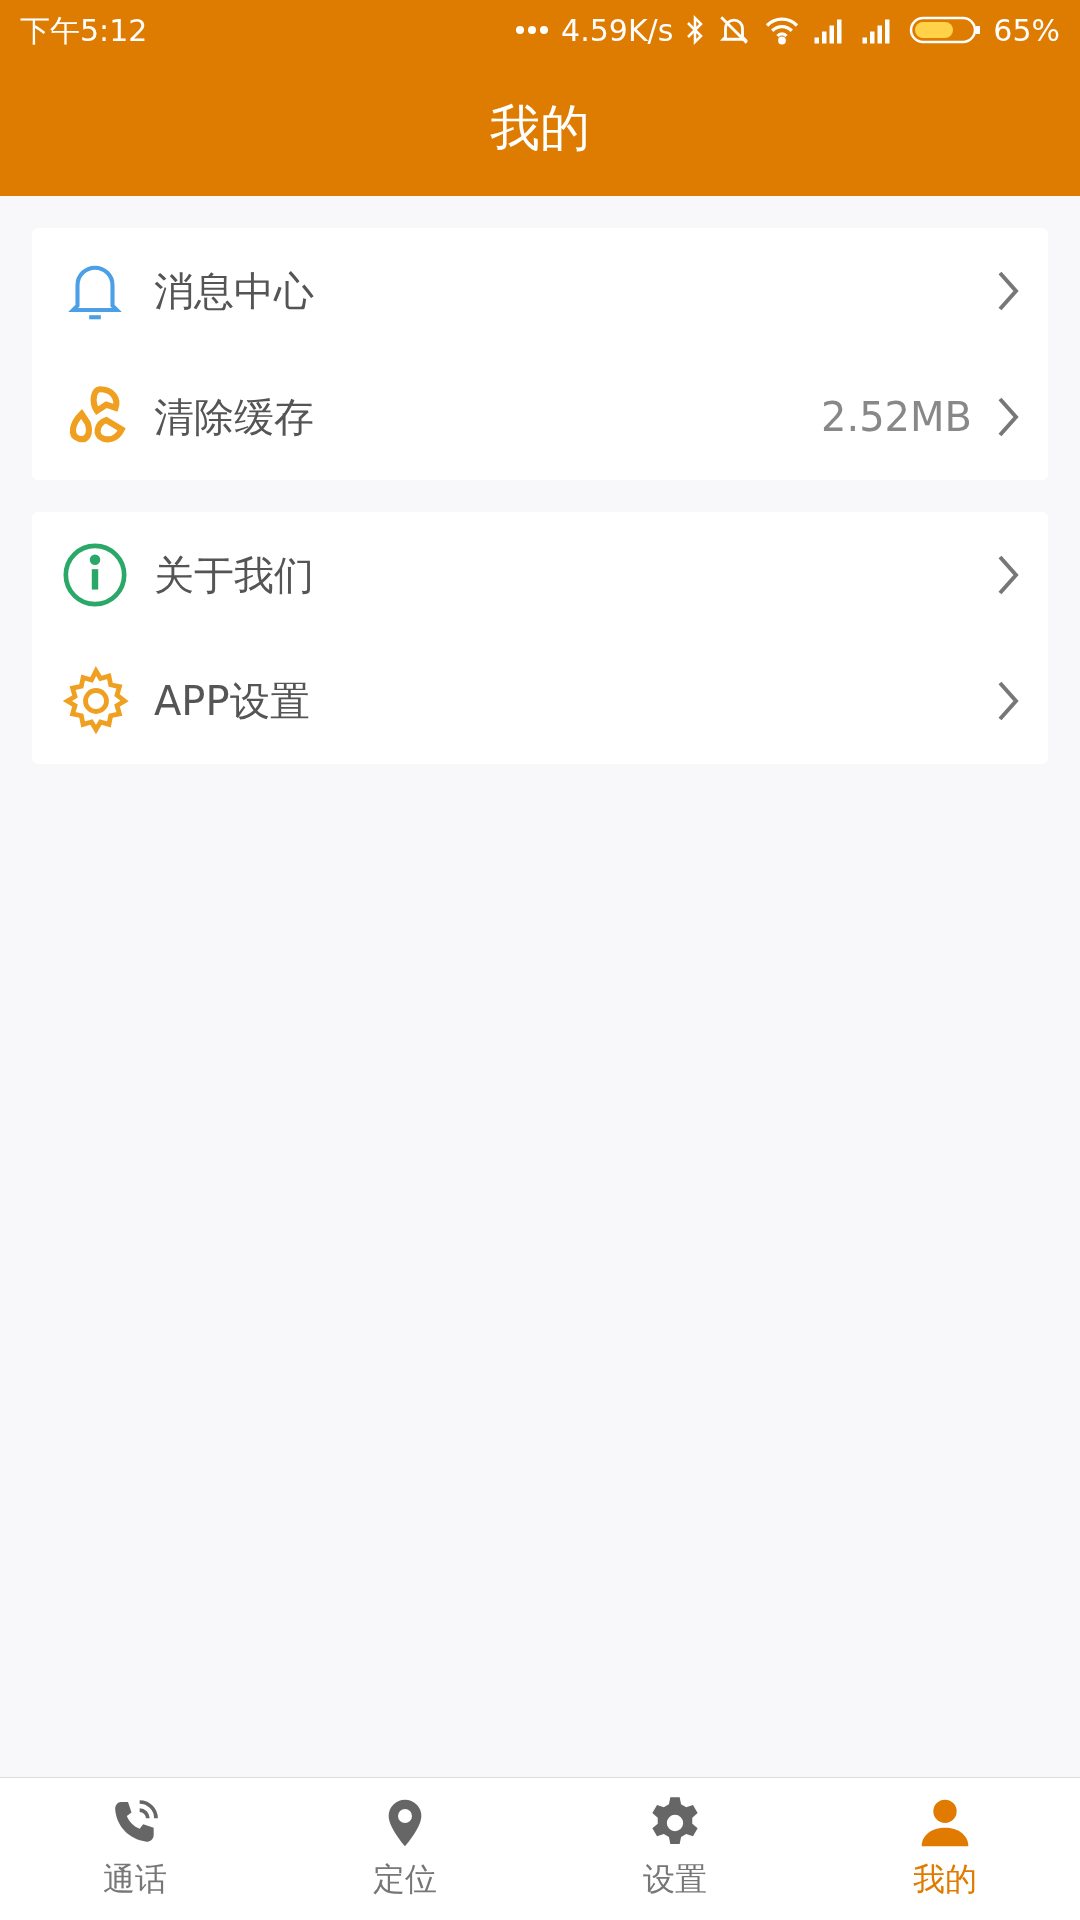 The width and height of the screenshot is (1080, 1920). Describe the element at coordinates (540, 128) in the screenshot. I see `page-title: 我的` at that location.